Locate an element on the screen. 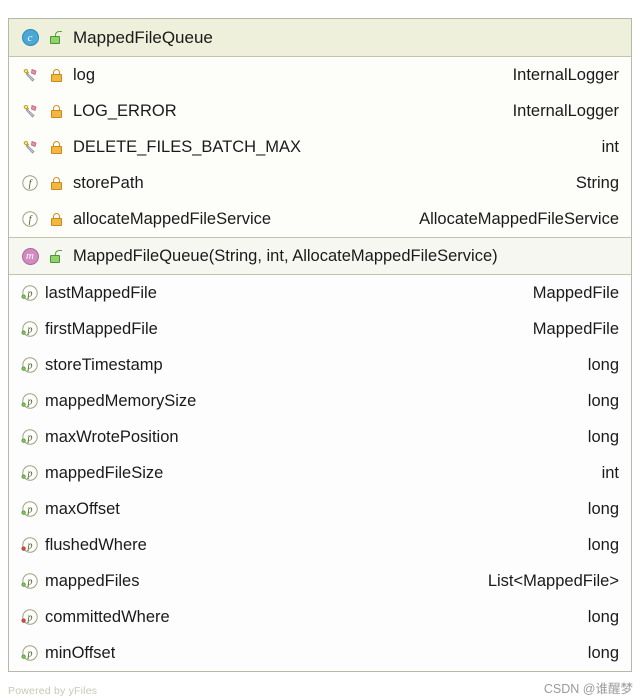 The height and width of the screenshot is (700, 641). property-row-store-timestamp: p storeTimestamp long is located at coordinates (320, 365).